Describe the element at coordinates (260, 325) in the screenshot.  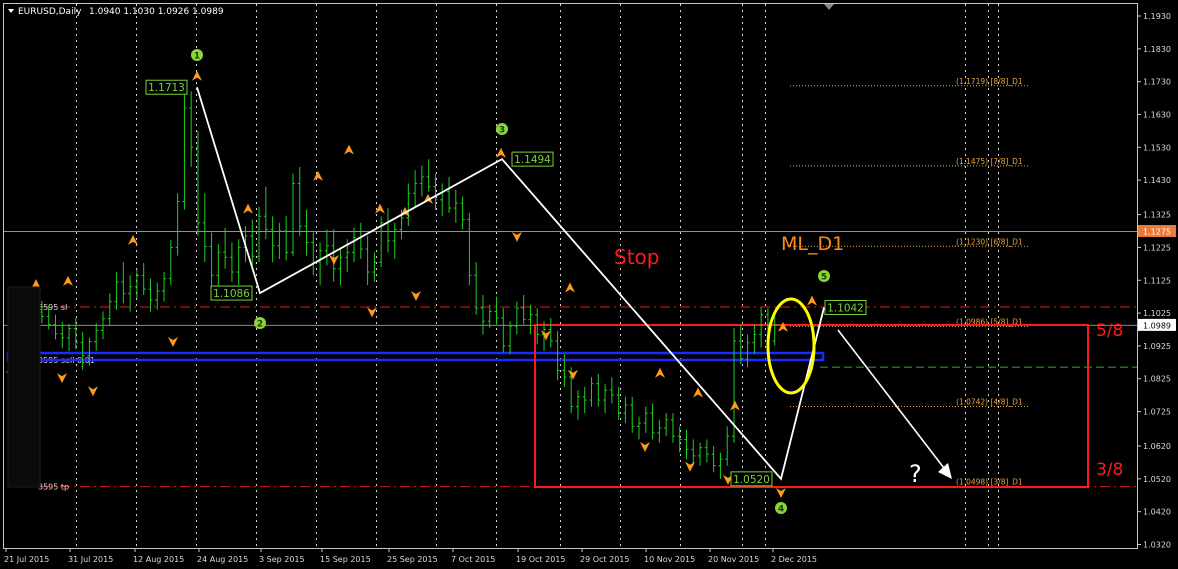
I see `wave-badge-number: 2` at that location.